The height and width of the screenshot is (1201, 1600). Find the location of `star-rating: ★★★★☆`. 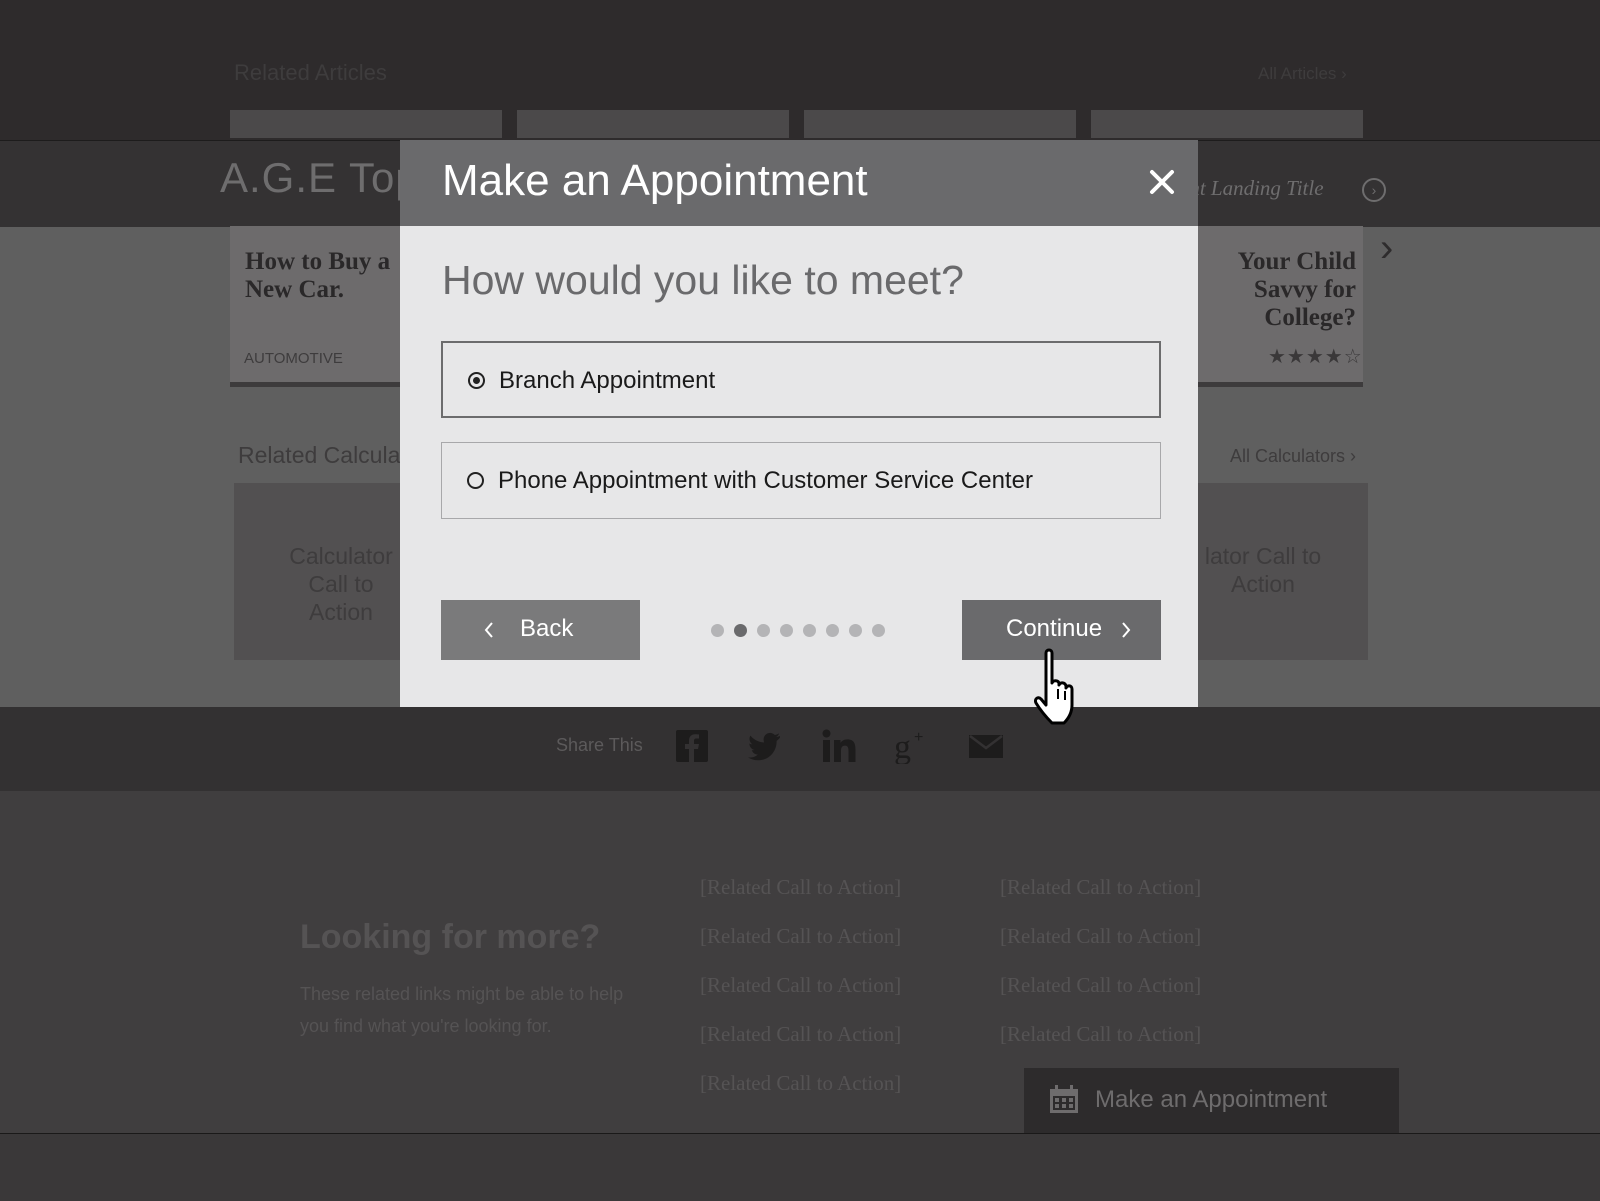

star-rating: ★★★★☆ is located at coordinates (1315, 357).